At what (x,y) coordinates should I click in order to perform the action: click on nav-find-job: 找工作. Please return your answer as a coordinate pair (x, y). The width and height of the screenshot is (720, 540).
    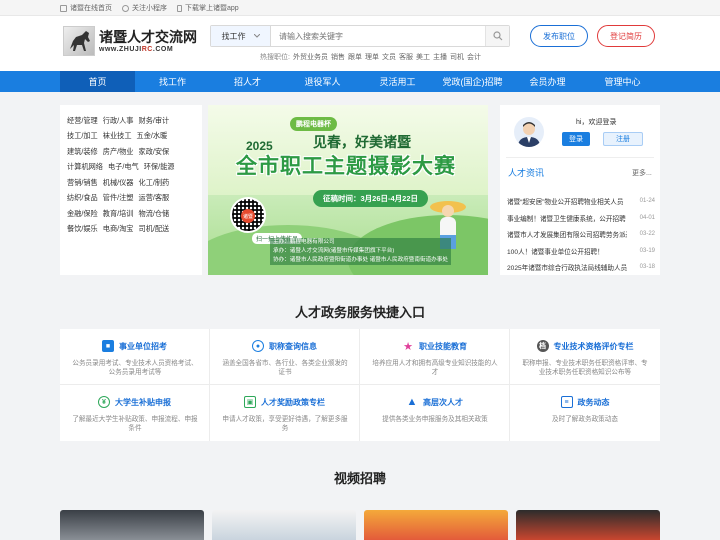
    Looking at the image, I should click on (172, 81).